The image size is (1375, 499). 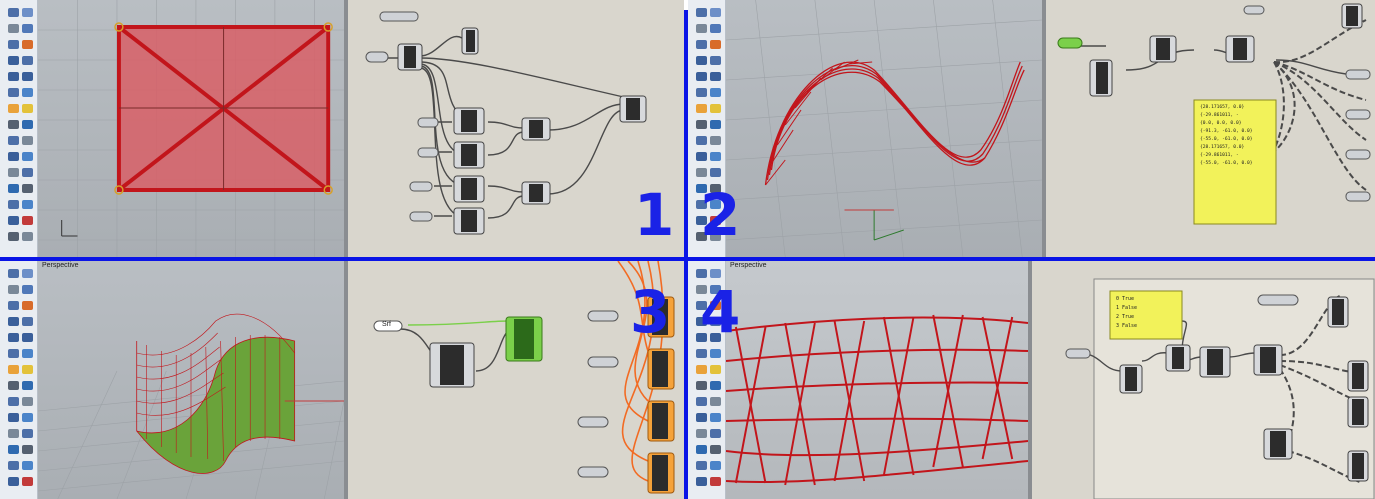 I want to click on vertical-divider, so click(x=686, y=254).